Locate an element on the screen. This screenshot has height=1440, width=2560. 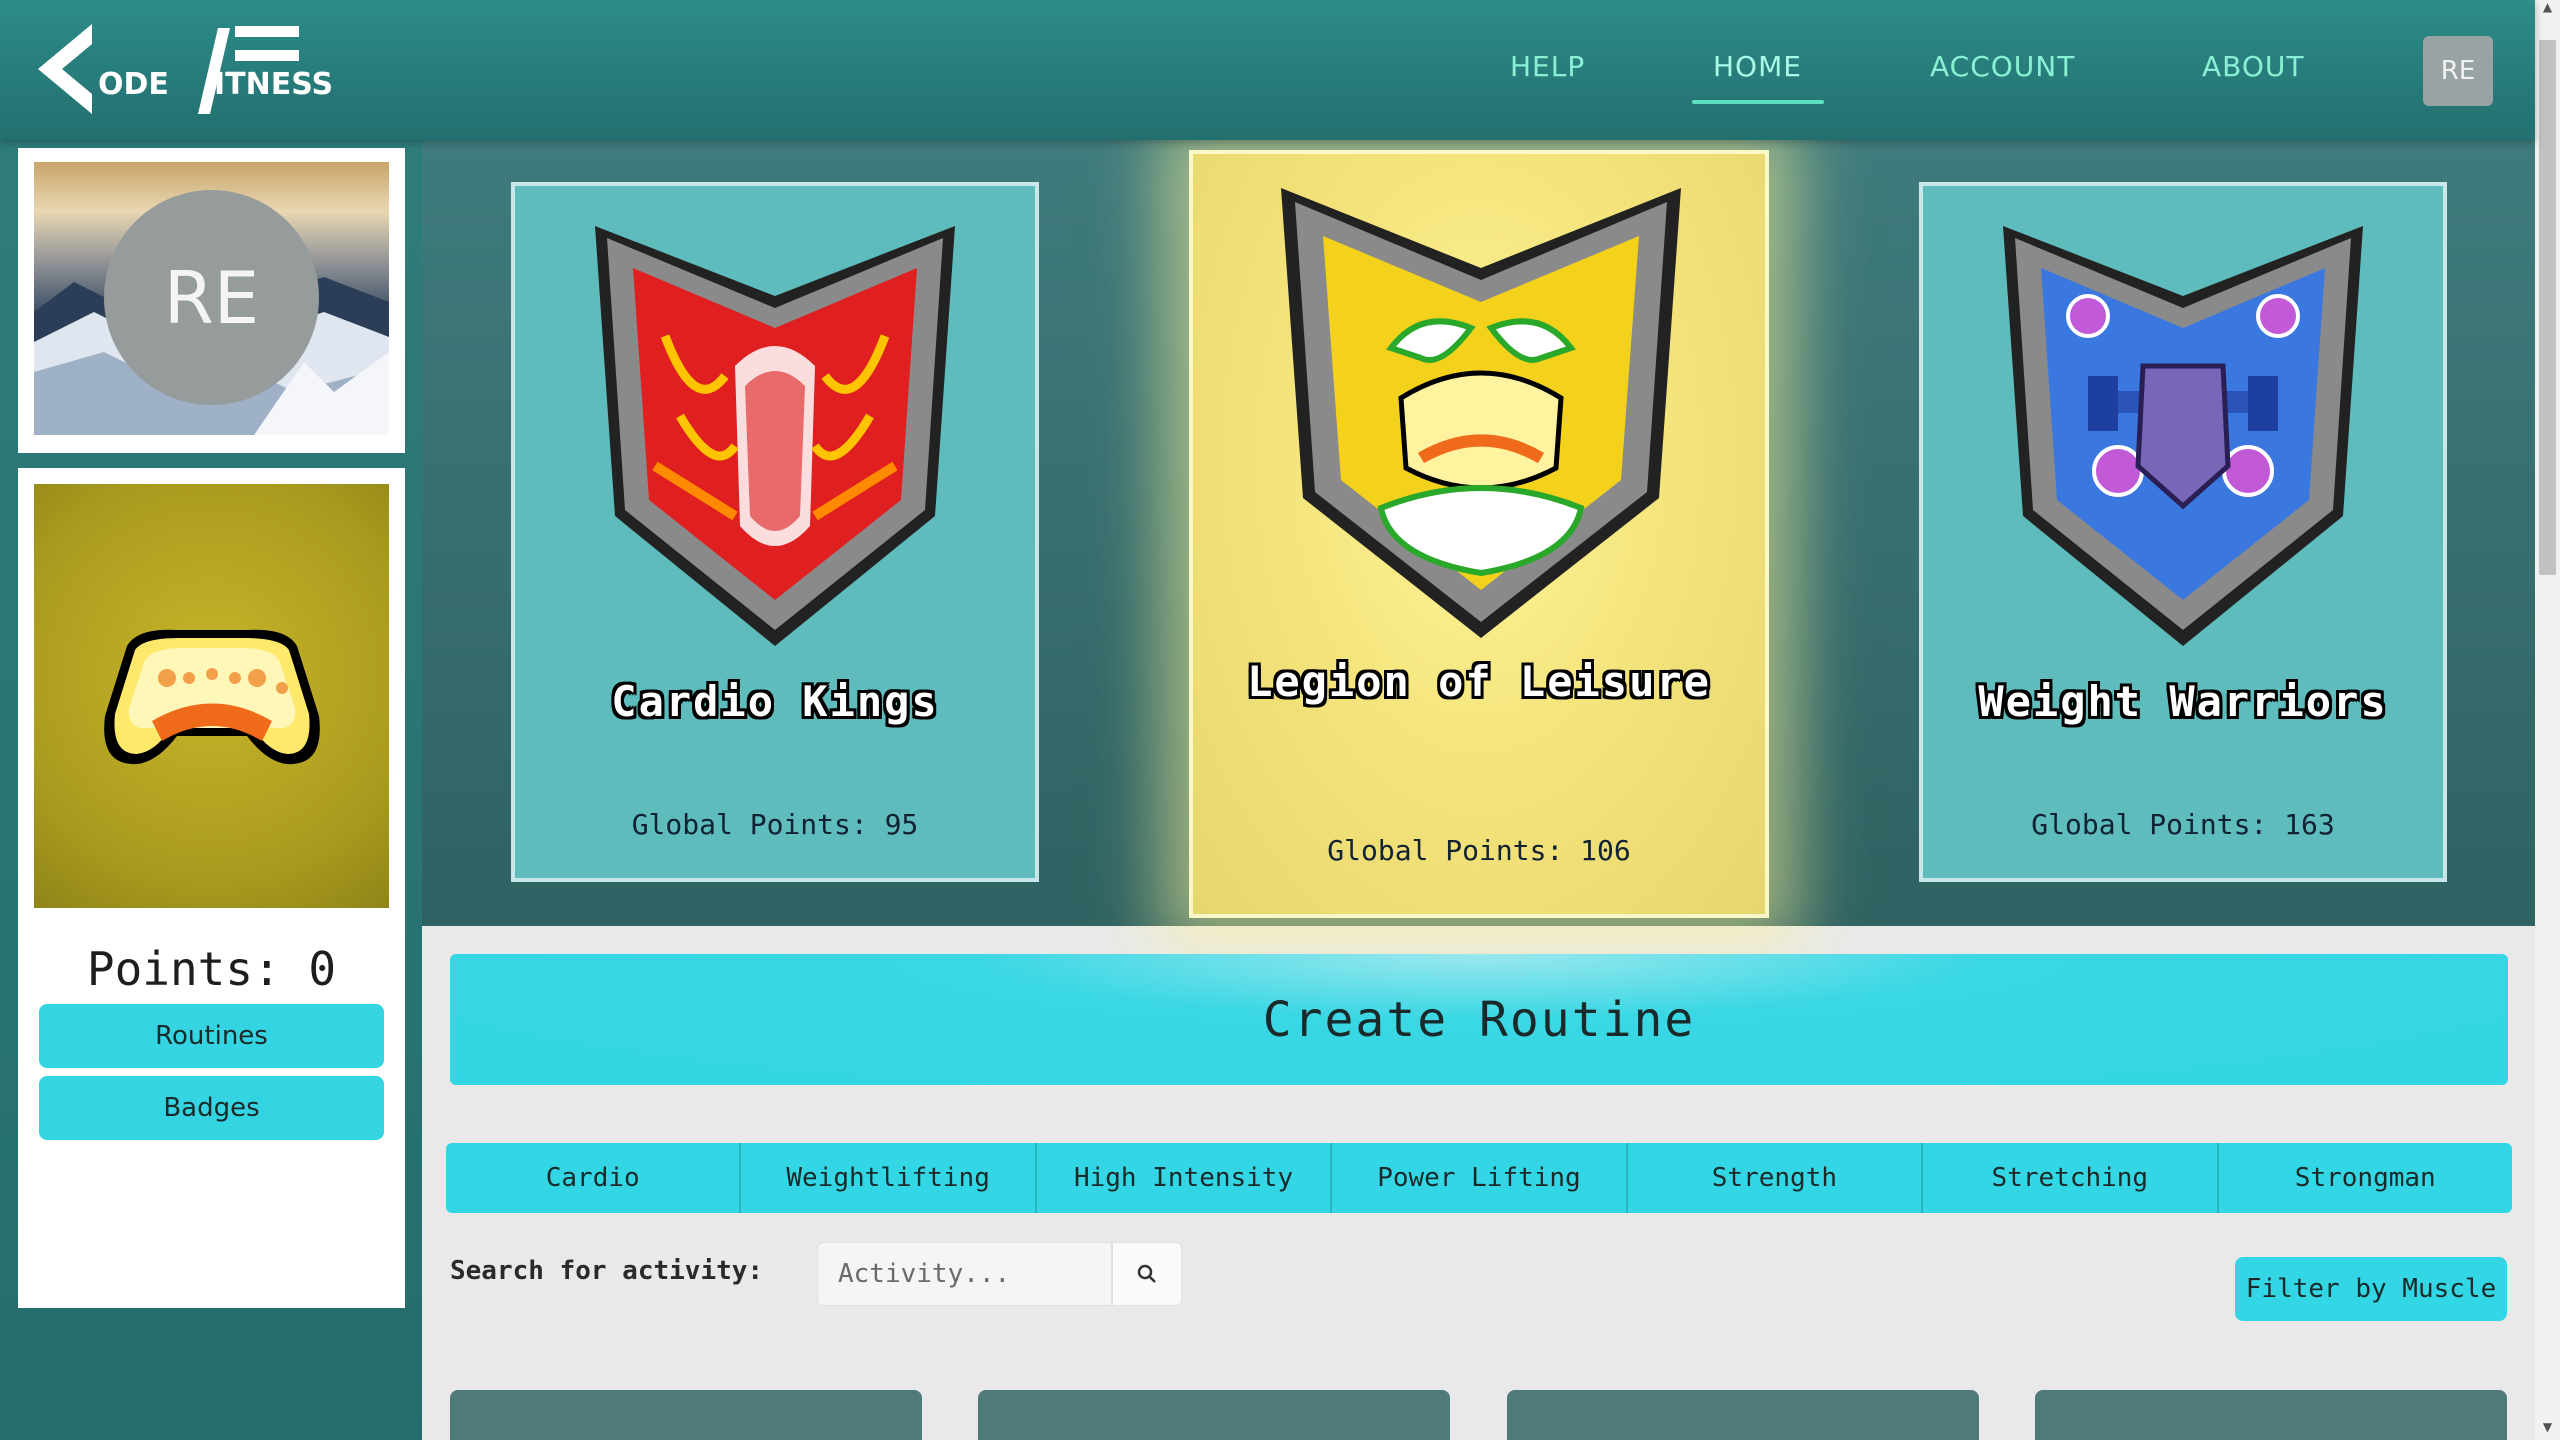
points-panel: Points: 0 Routines Badges is located at coordinates (211, 1120).